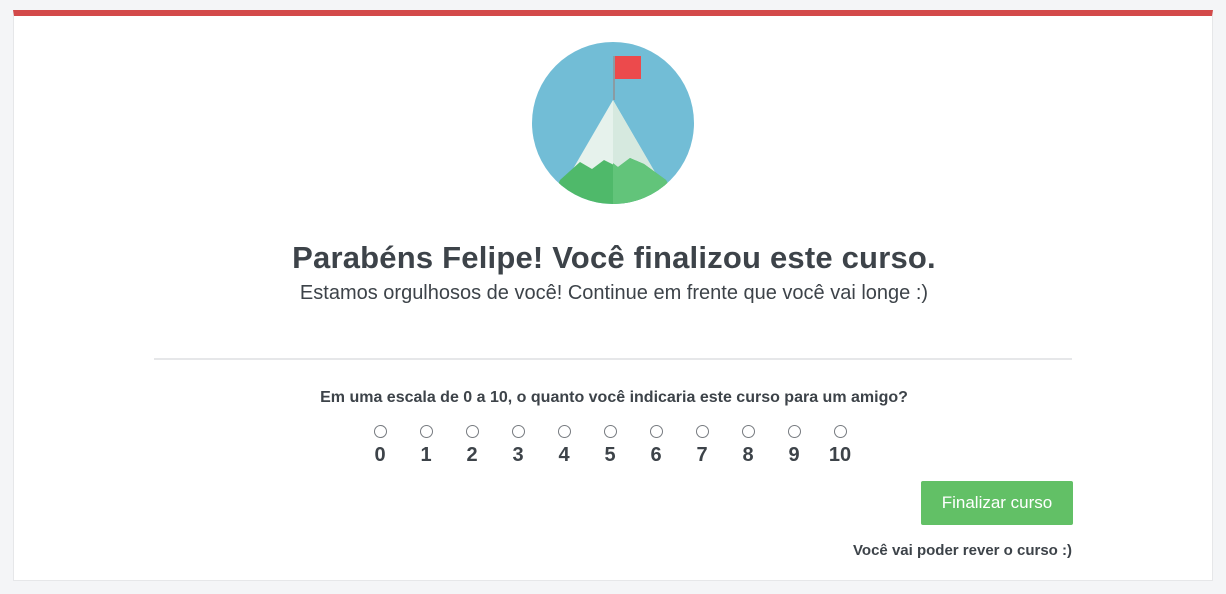 This screenshot has height=594, width=1226. What do you see at coordinates (962, 550) in the screenshot?
I see `review-note: Você vai poder rever o curso :)` at bounding box center [962, 550].